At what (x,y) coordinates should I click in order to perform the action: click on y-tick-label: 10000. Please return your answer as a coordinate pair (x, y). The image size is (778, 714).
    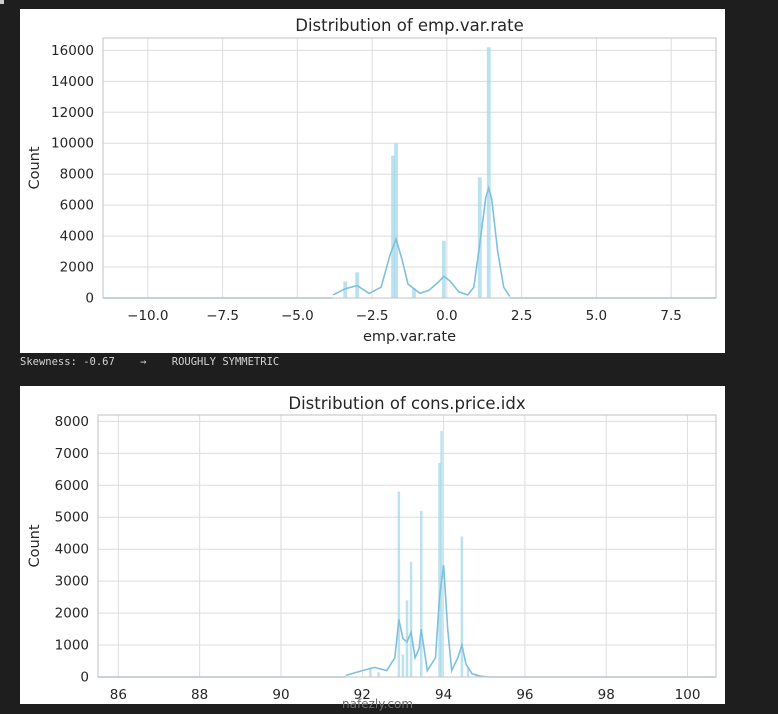
    Looking at the image, I should click on (72, 144).